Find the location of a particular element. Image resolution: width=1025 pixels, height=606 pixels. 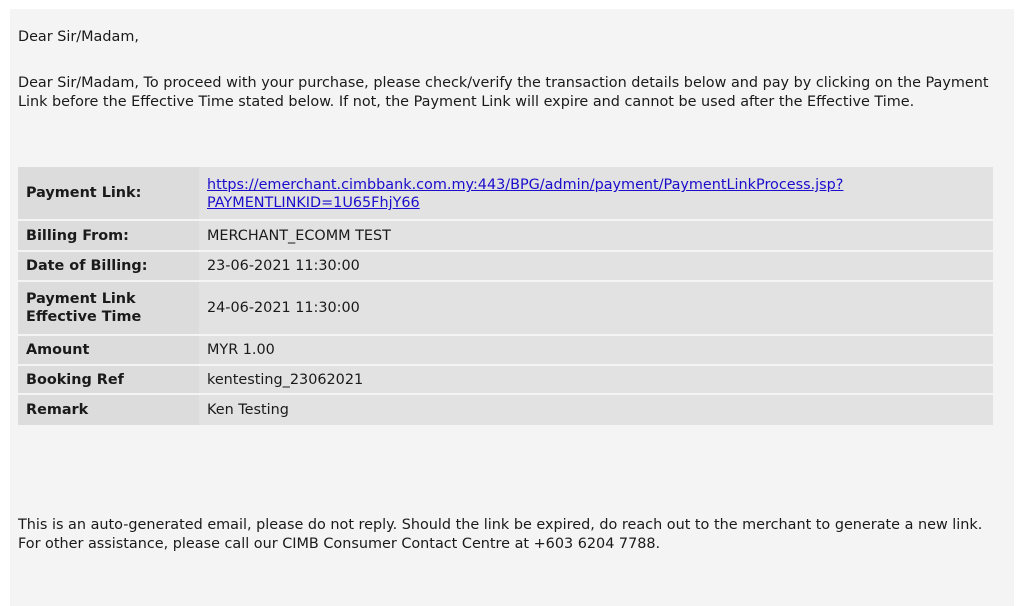

table-row-remark: Remark Ken Testing is located at coordinates (505, 409).